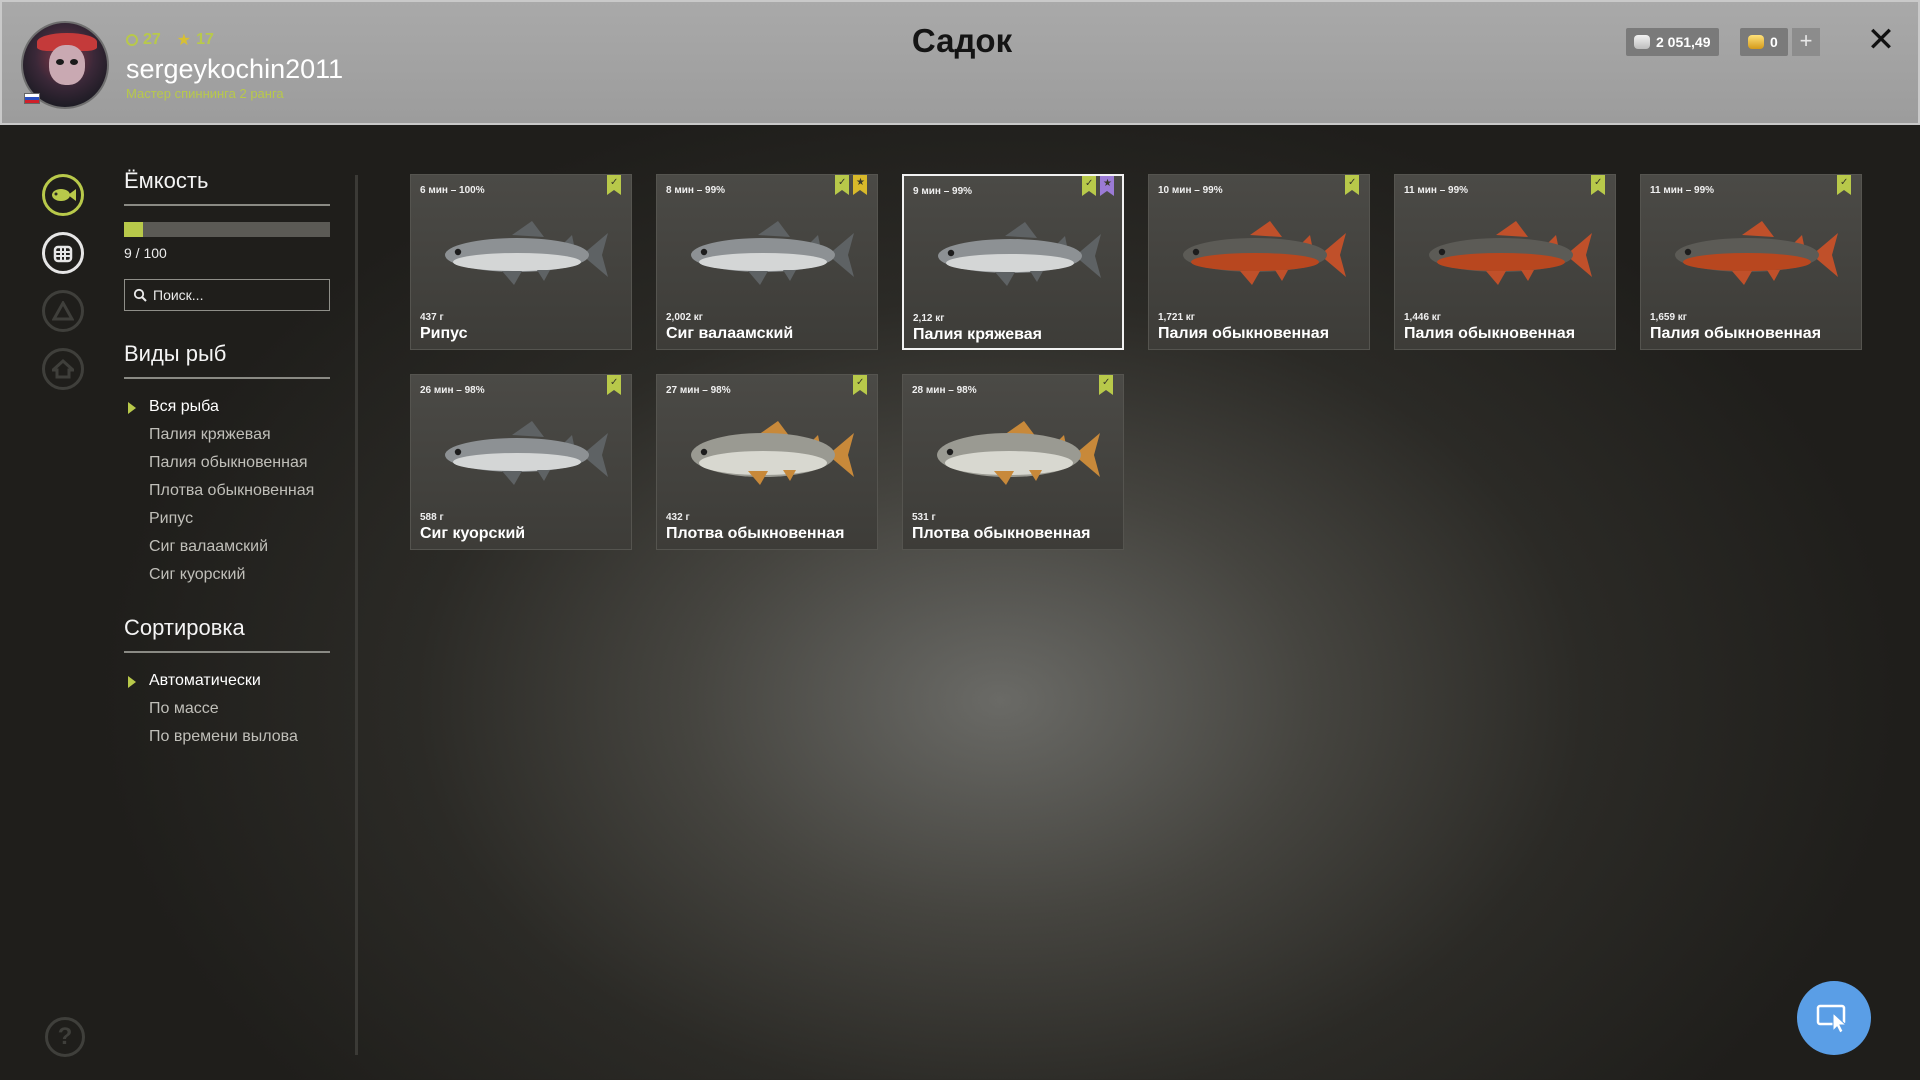 Image resolution: width=1920 pixels, height=1080 pixels. What do you see at coordinates (227, 187) in the screenshot?
I see `capacity-title: Ёмкость` at bounding box center [227, 187].